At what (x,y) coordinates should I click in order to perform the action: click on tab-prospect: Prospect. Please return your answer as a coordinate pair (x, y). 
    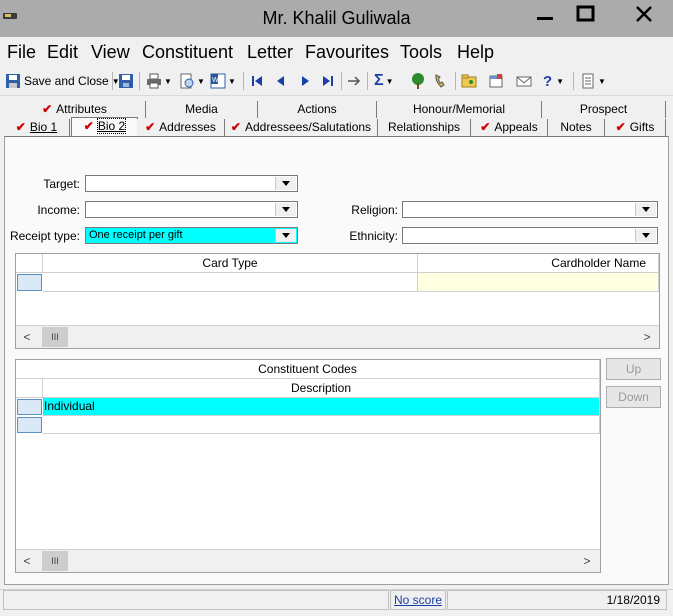
    Looking at the image, I should click on (604, 109).